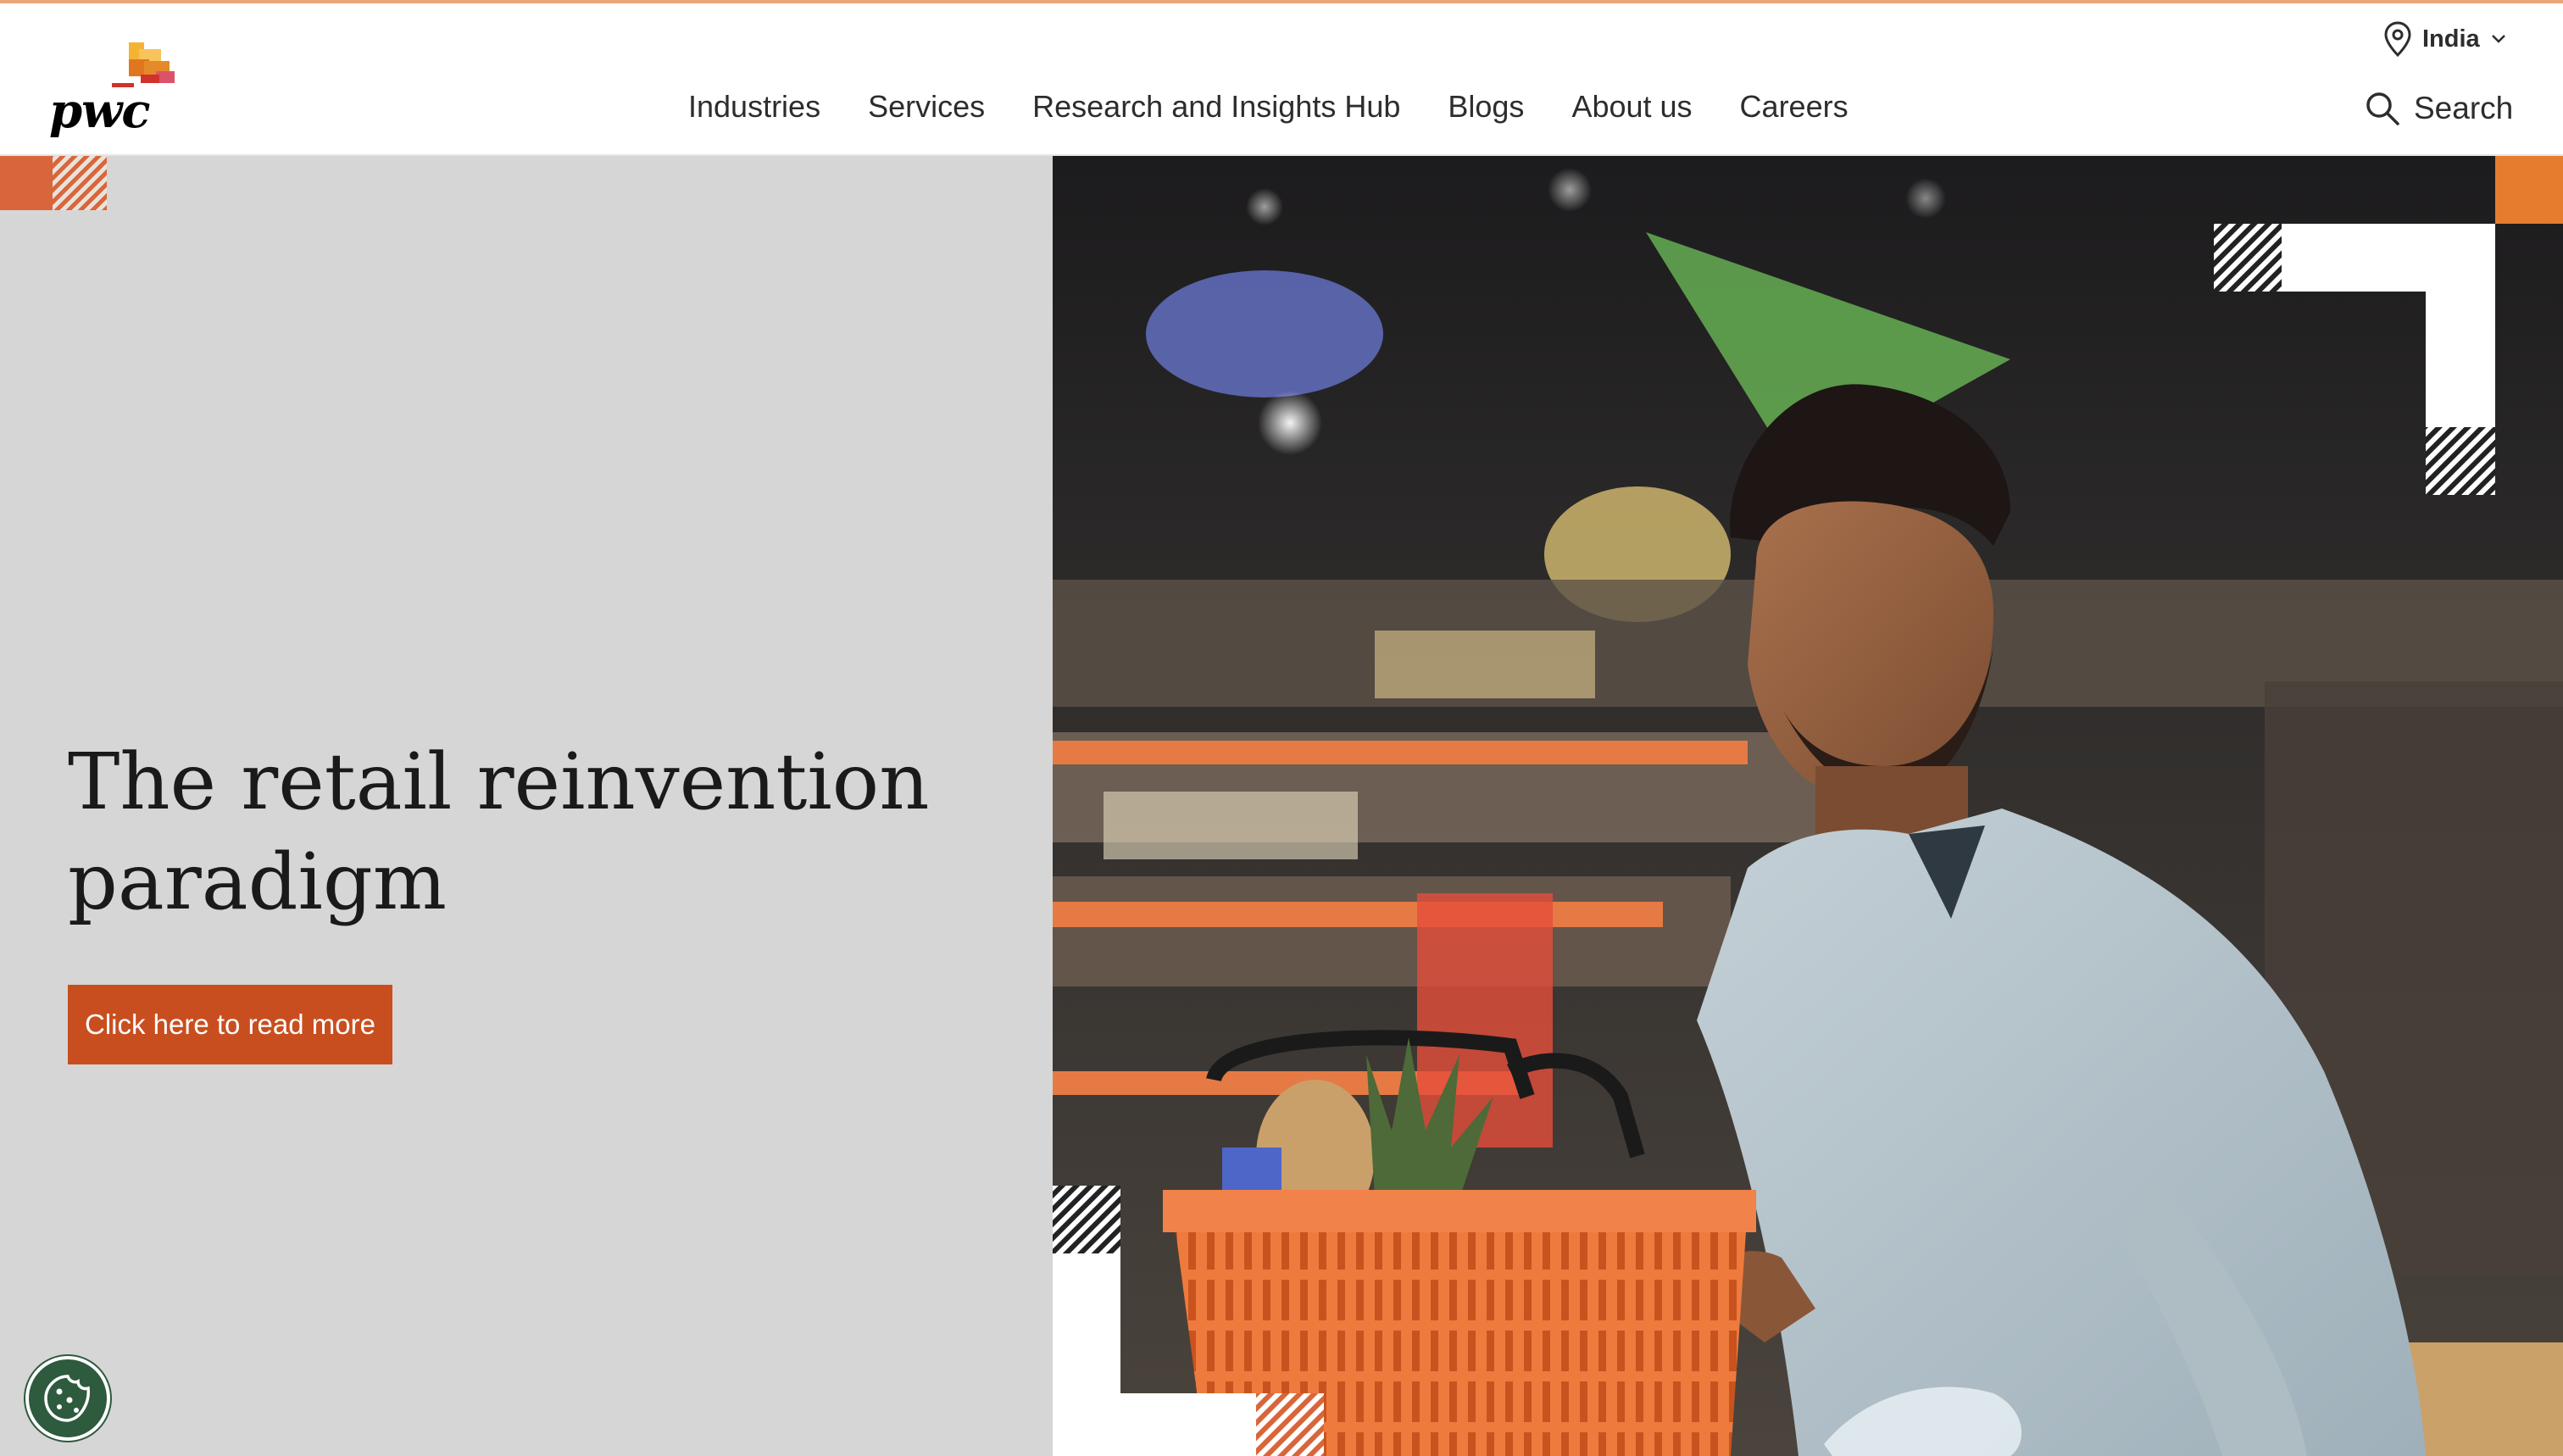 The height and width of the screenshot is (1456, 2563). What do you see at coordinates (2382, 108) in the screenshot?
I see `search-icon` at bounding box center [2382, 108].